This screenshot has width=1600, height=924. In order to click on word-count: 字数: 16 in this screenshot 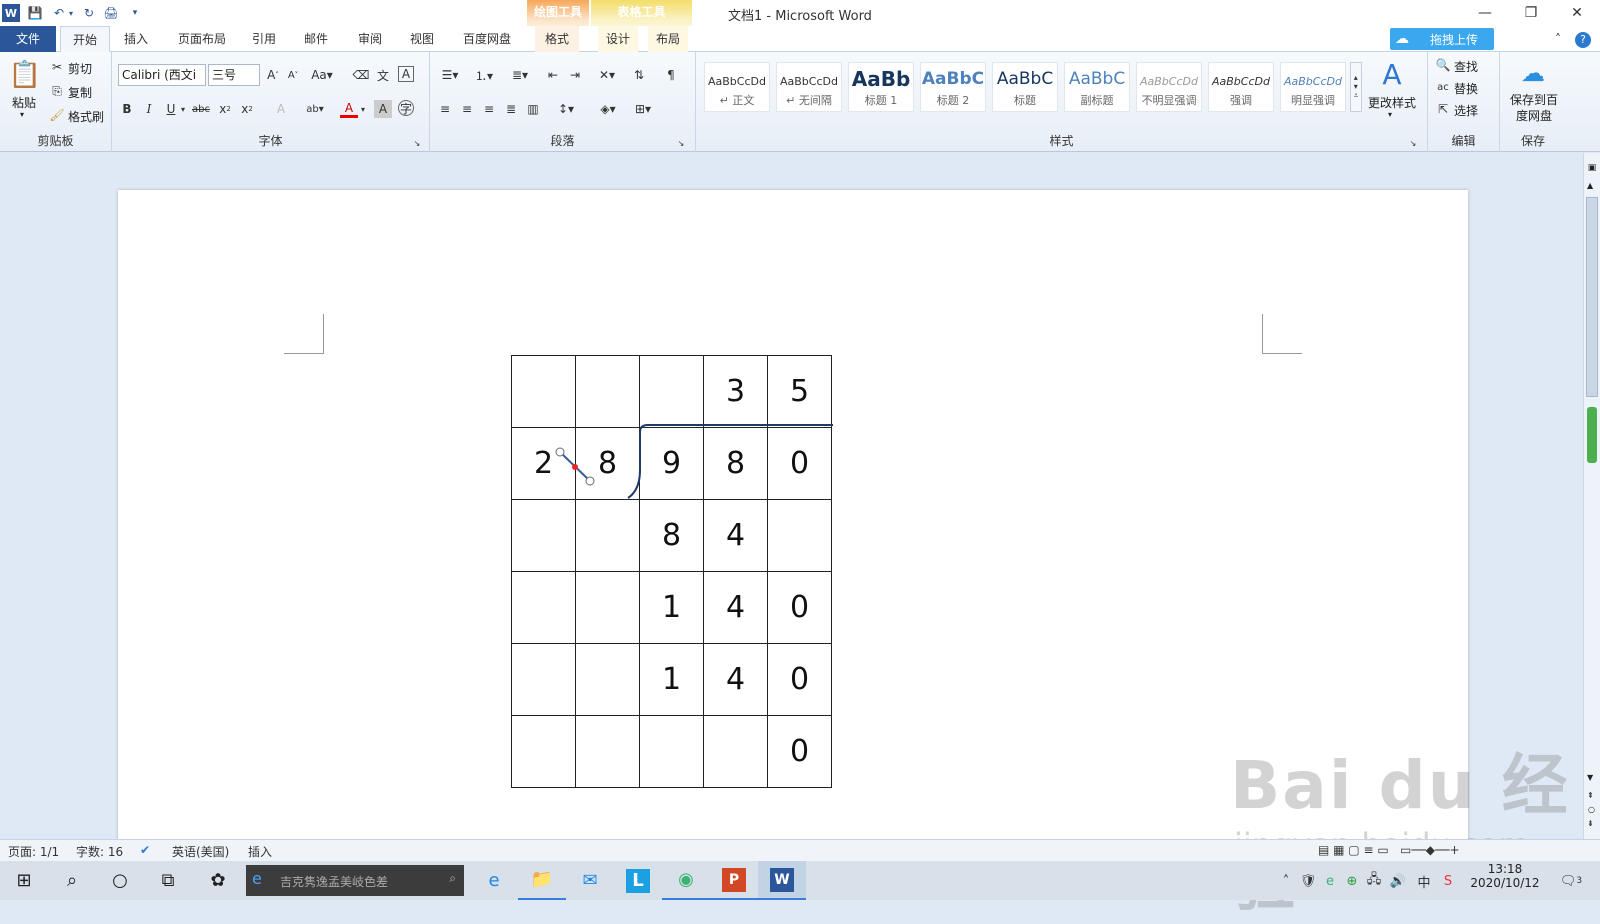, I will do `click(99, 851)`.